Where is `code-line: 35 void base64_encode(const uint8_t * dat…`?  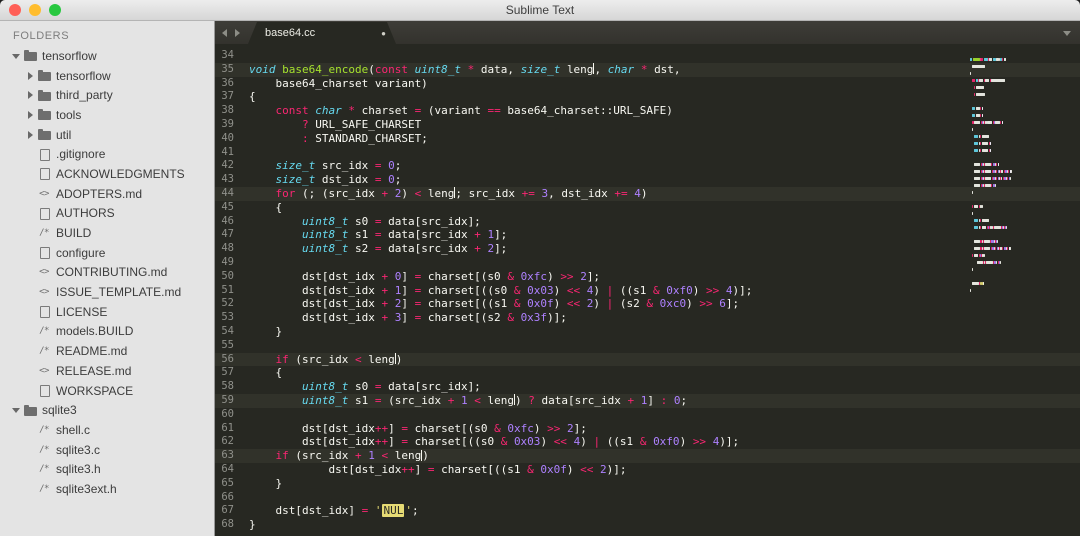 code-line: 35 void base64_encode(const uint8_t * dat… is located at coordinates (647, 69).